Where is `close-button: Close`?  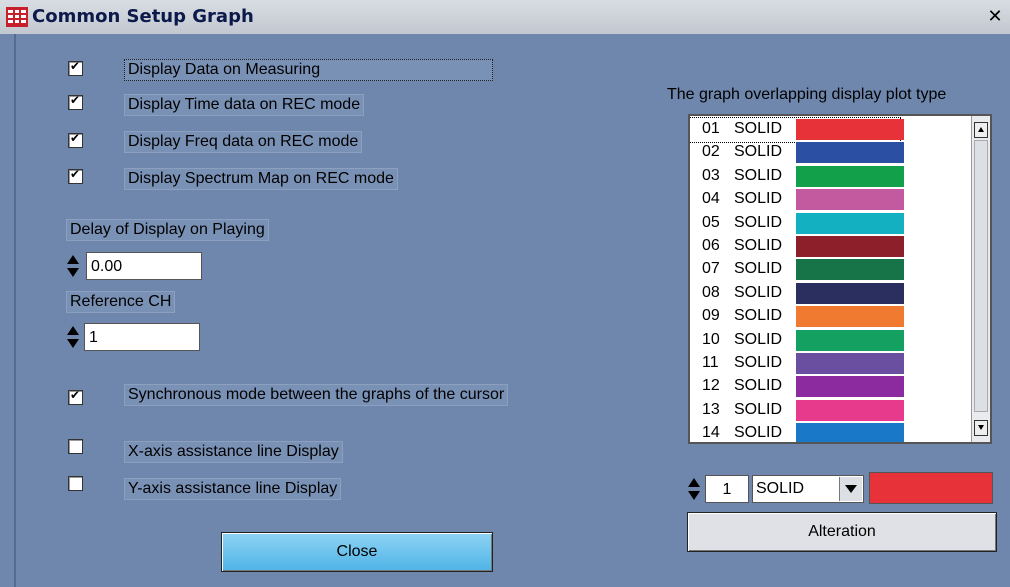 close-button: Close is located at coordinates (357, 552).